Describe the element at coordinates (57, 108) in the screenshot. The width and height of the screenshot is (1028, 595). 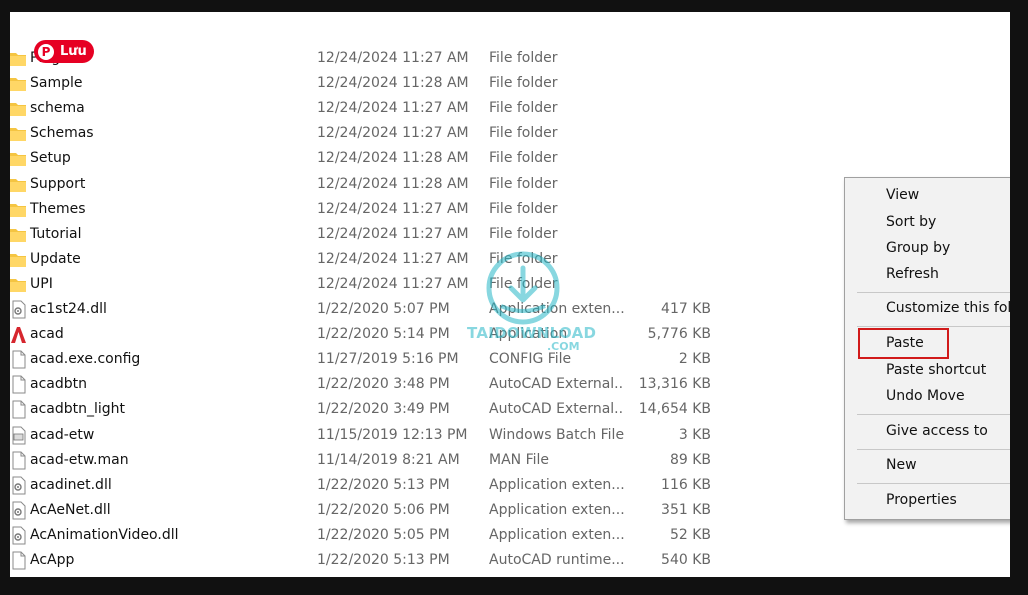
I see `file-name: schema` at that location.